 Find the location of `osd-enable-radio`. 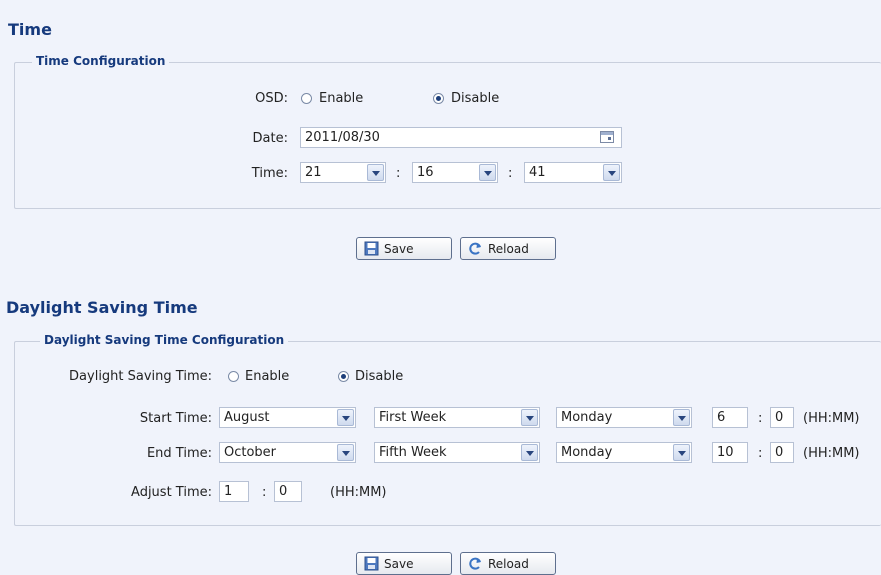

osd-enable-radio is located at coordinates (306, 98).